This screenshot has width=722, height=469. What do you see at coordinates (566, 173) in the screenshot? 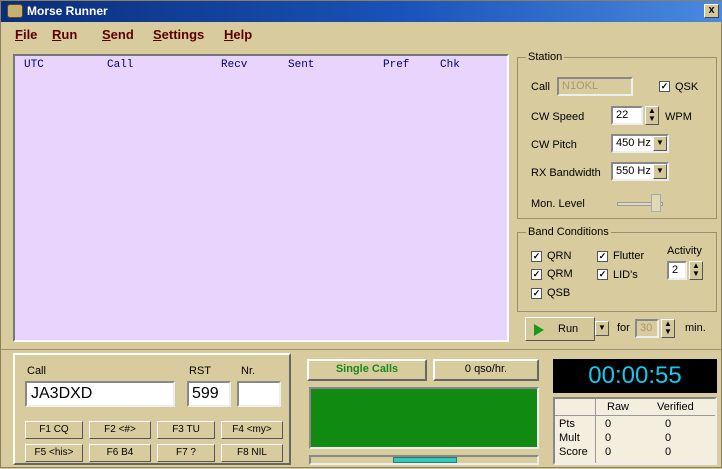
I see `rx-bandwidth-label: RX Bandwidth` at bounding box center [566, 173].